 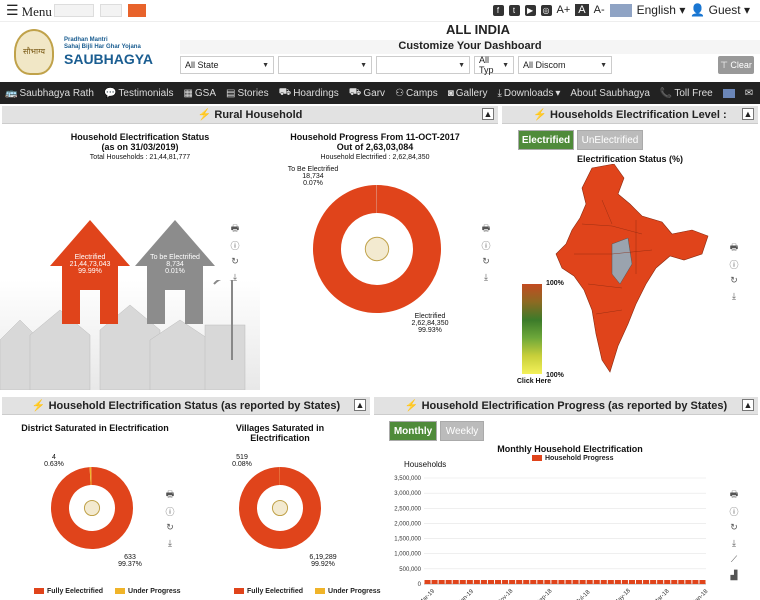 I want to click on tab-monthly: Monthly, so click(x=413, y=431).